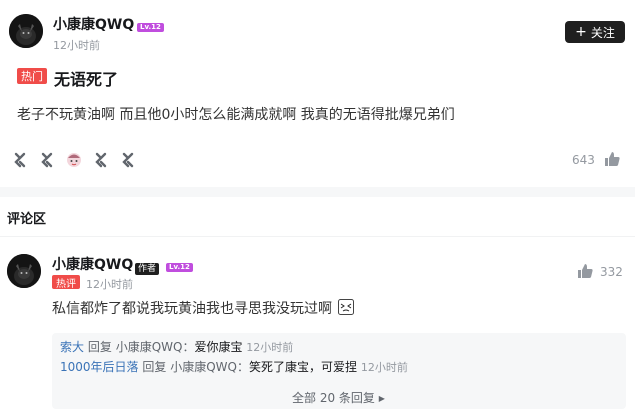  I want to click on comment-time: 12小时前, so click(109, 284).